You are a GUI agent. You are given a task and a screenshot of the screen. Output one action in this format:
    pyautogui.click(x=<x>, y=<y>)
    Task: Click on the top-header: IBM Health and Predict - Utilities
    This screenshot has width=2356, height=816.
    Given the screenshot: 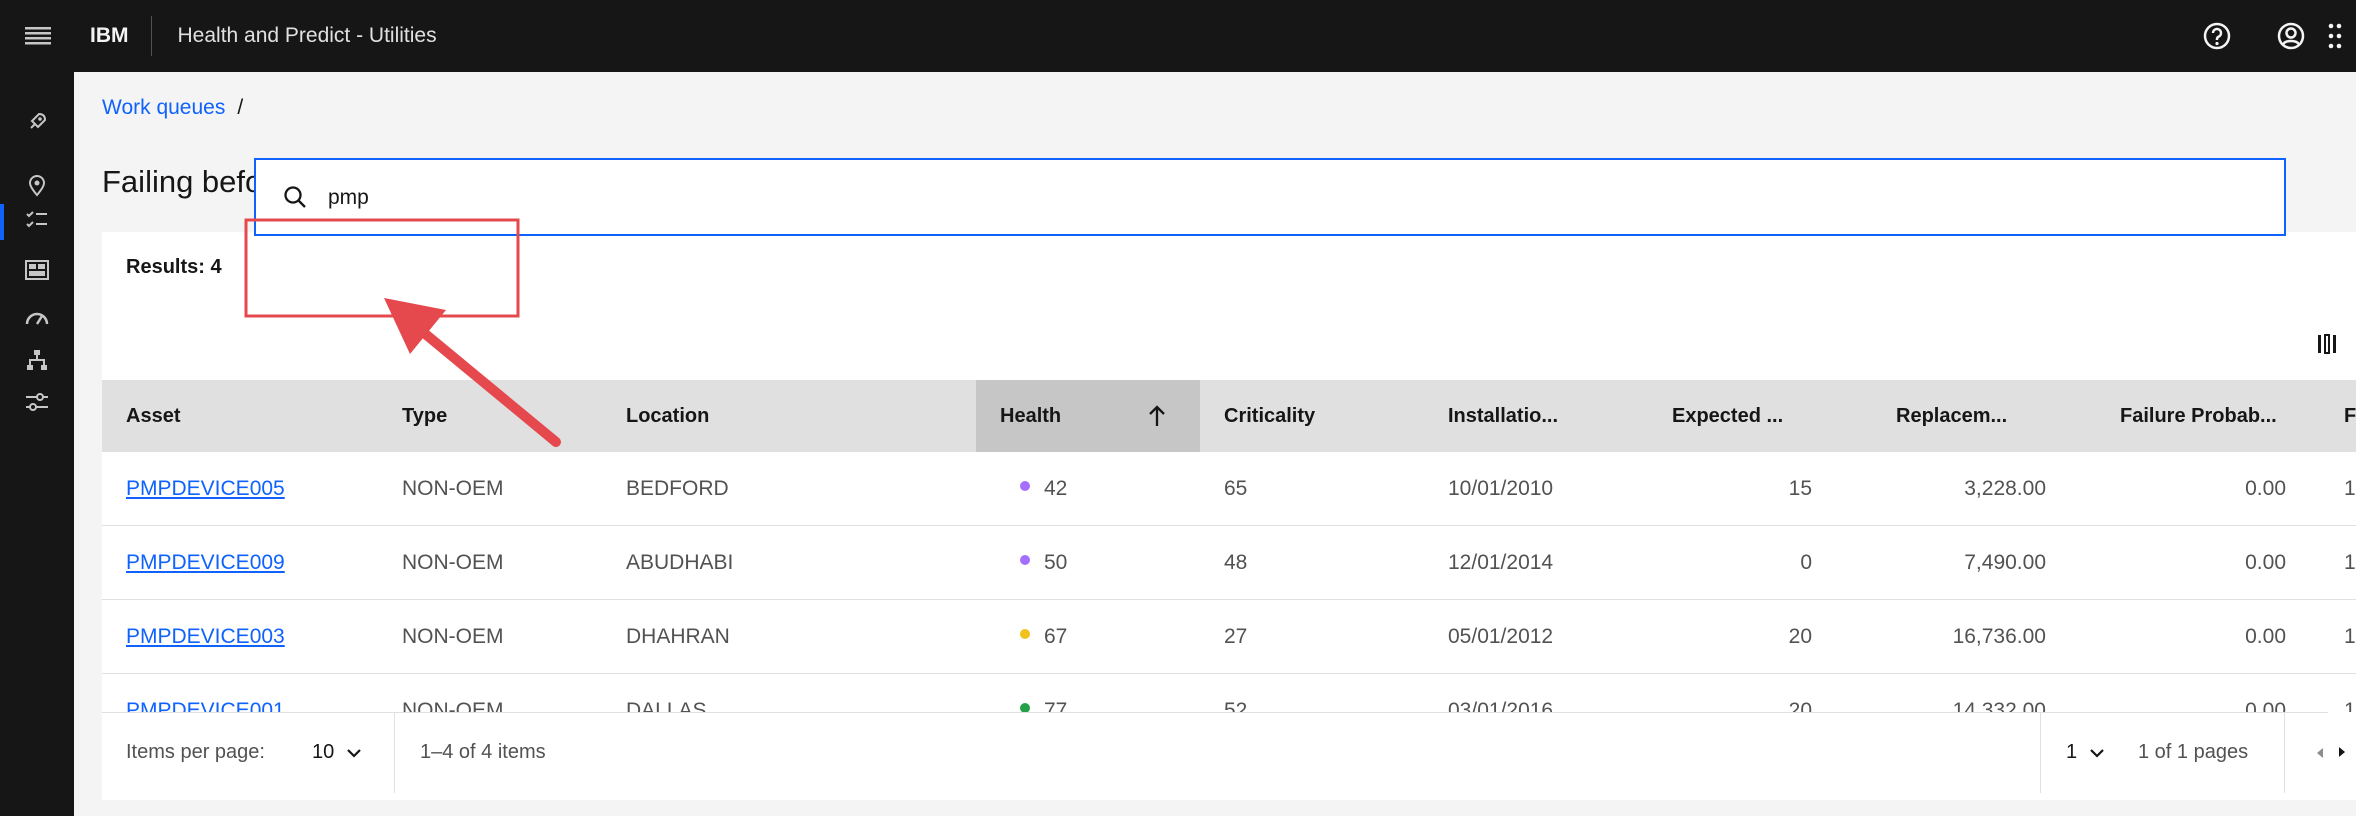 What is the action you would take?
    pyautogui.click(x=1178, y=36)
    